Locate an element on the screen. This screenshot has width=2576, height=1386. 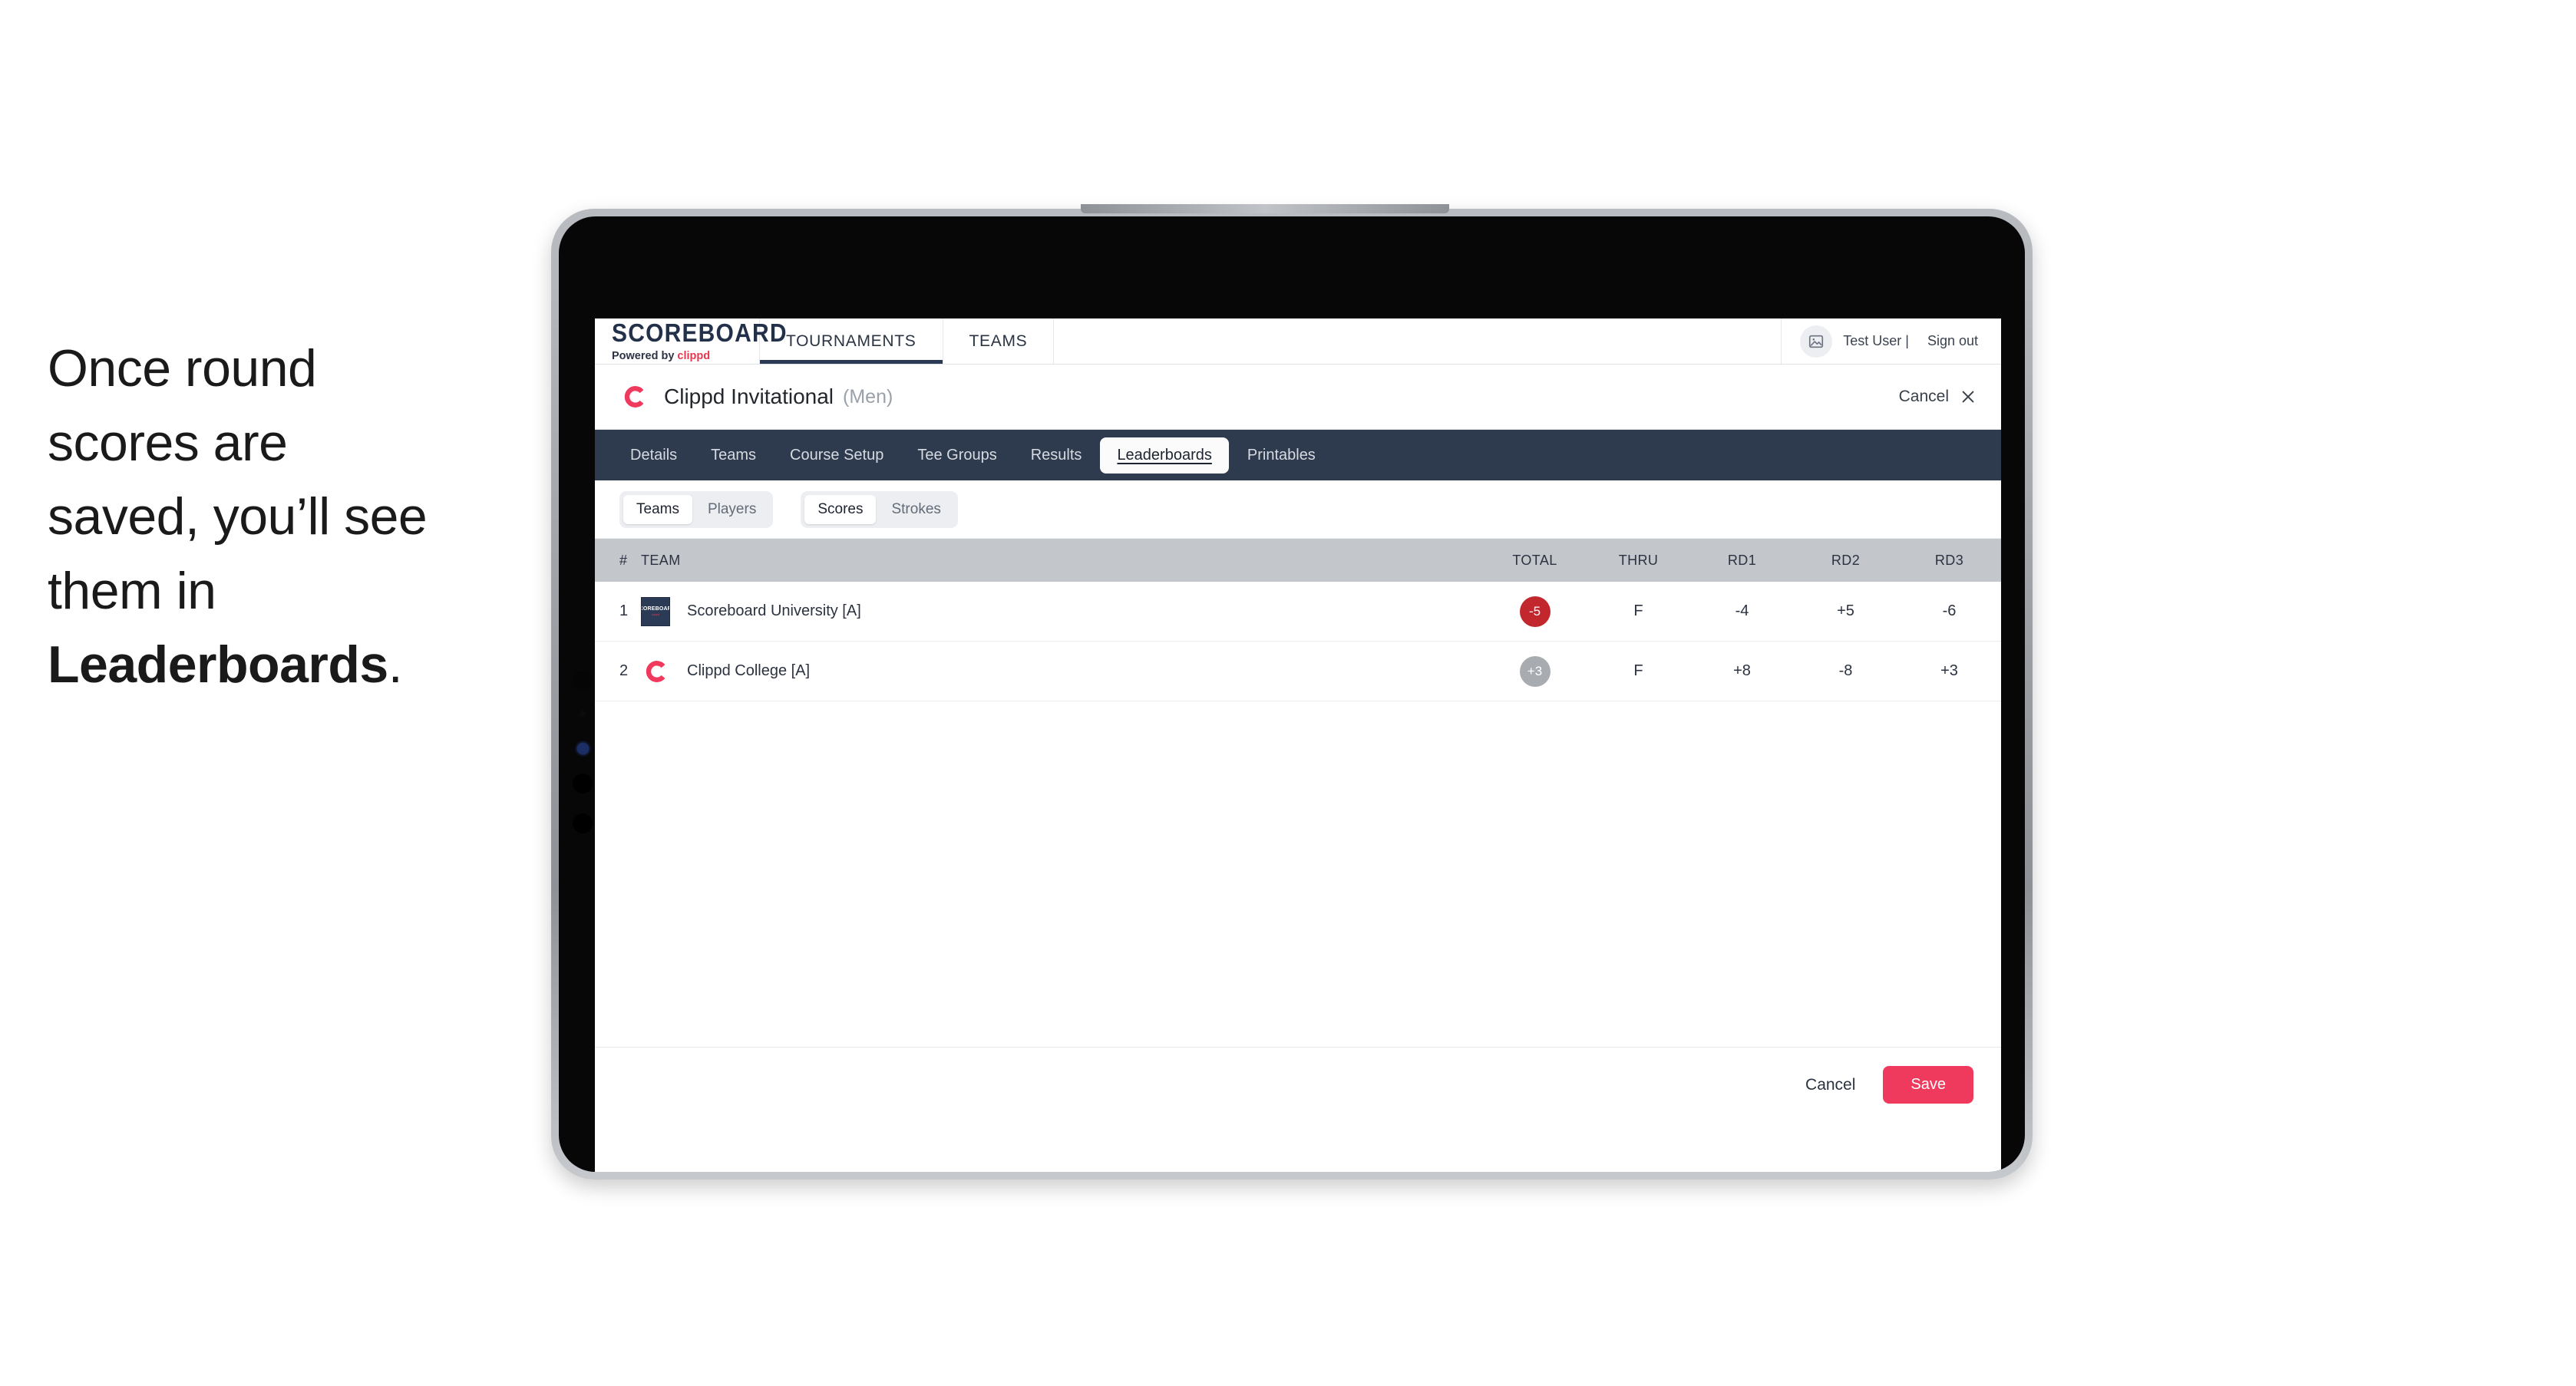
cancel-top-label: Cancel is located at coordinates (1923, 396).